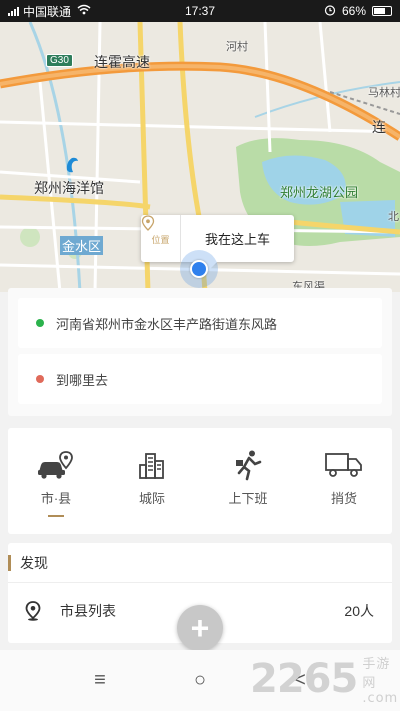 The width and height of the screenshot is (400, 711). What do you see at coordinates (56, 465) in the screenshot?
I see `car-location-icon` at bounding box center [56, 465].